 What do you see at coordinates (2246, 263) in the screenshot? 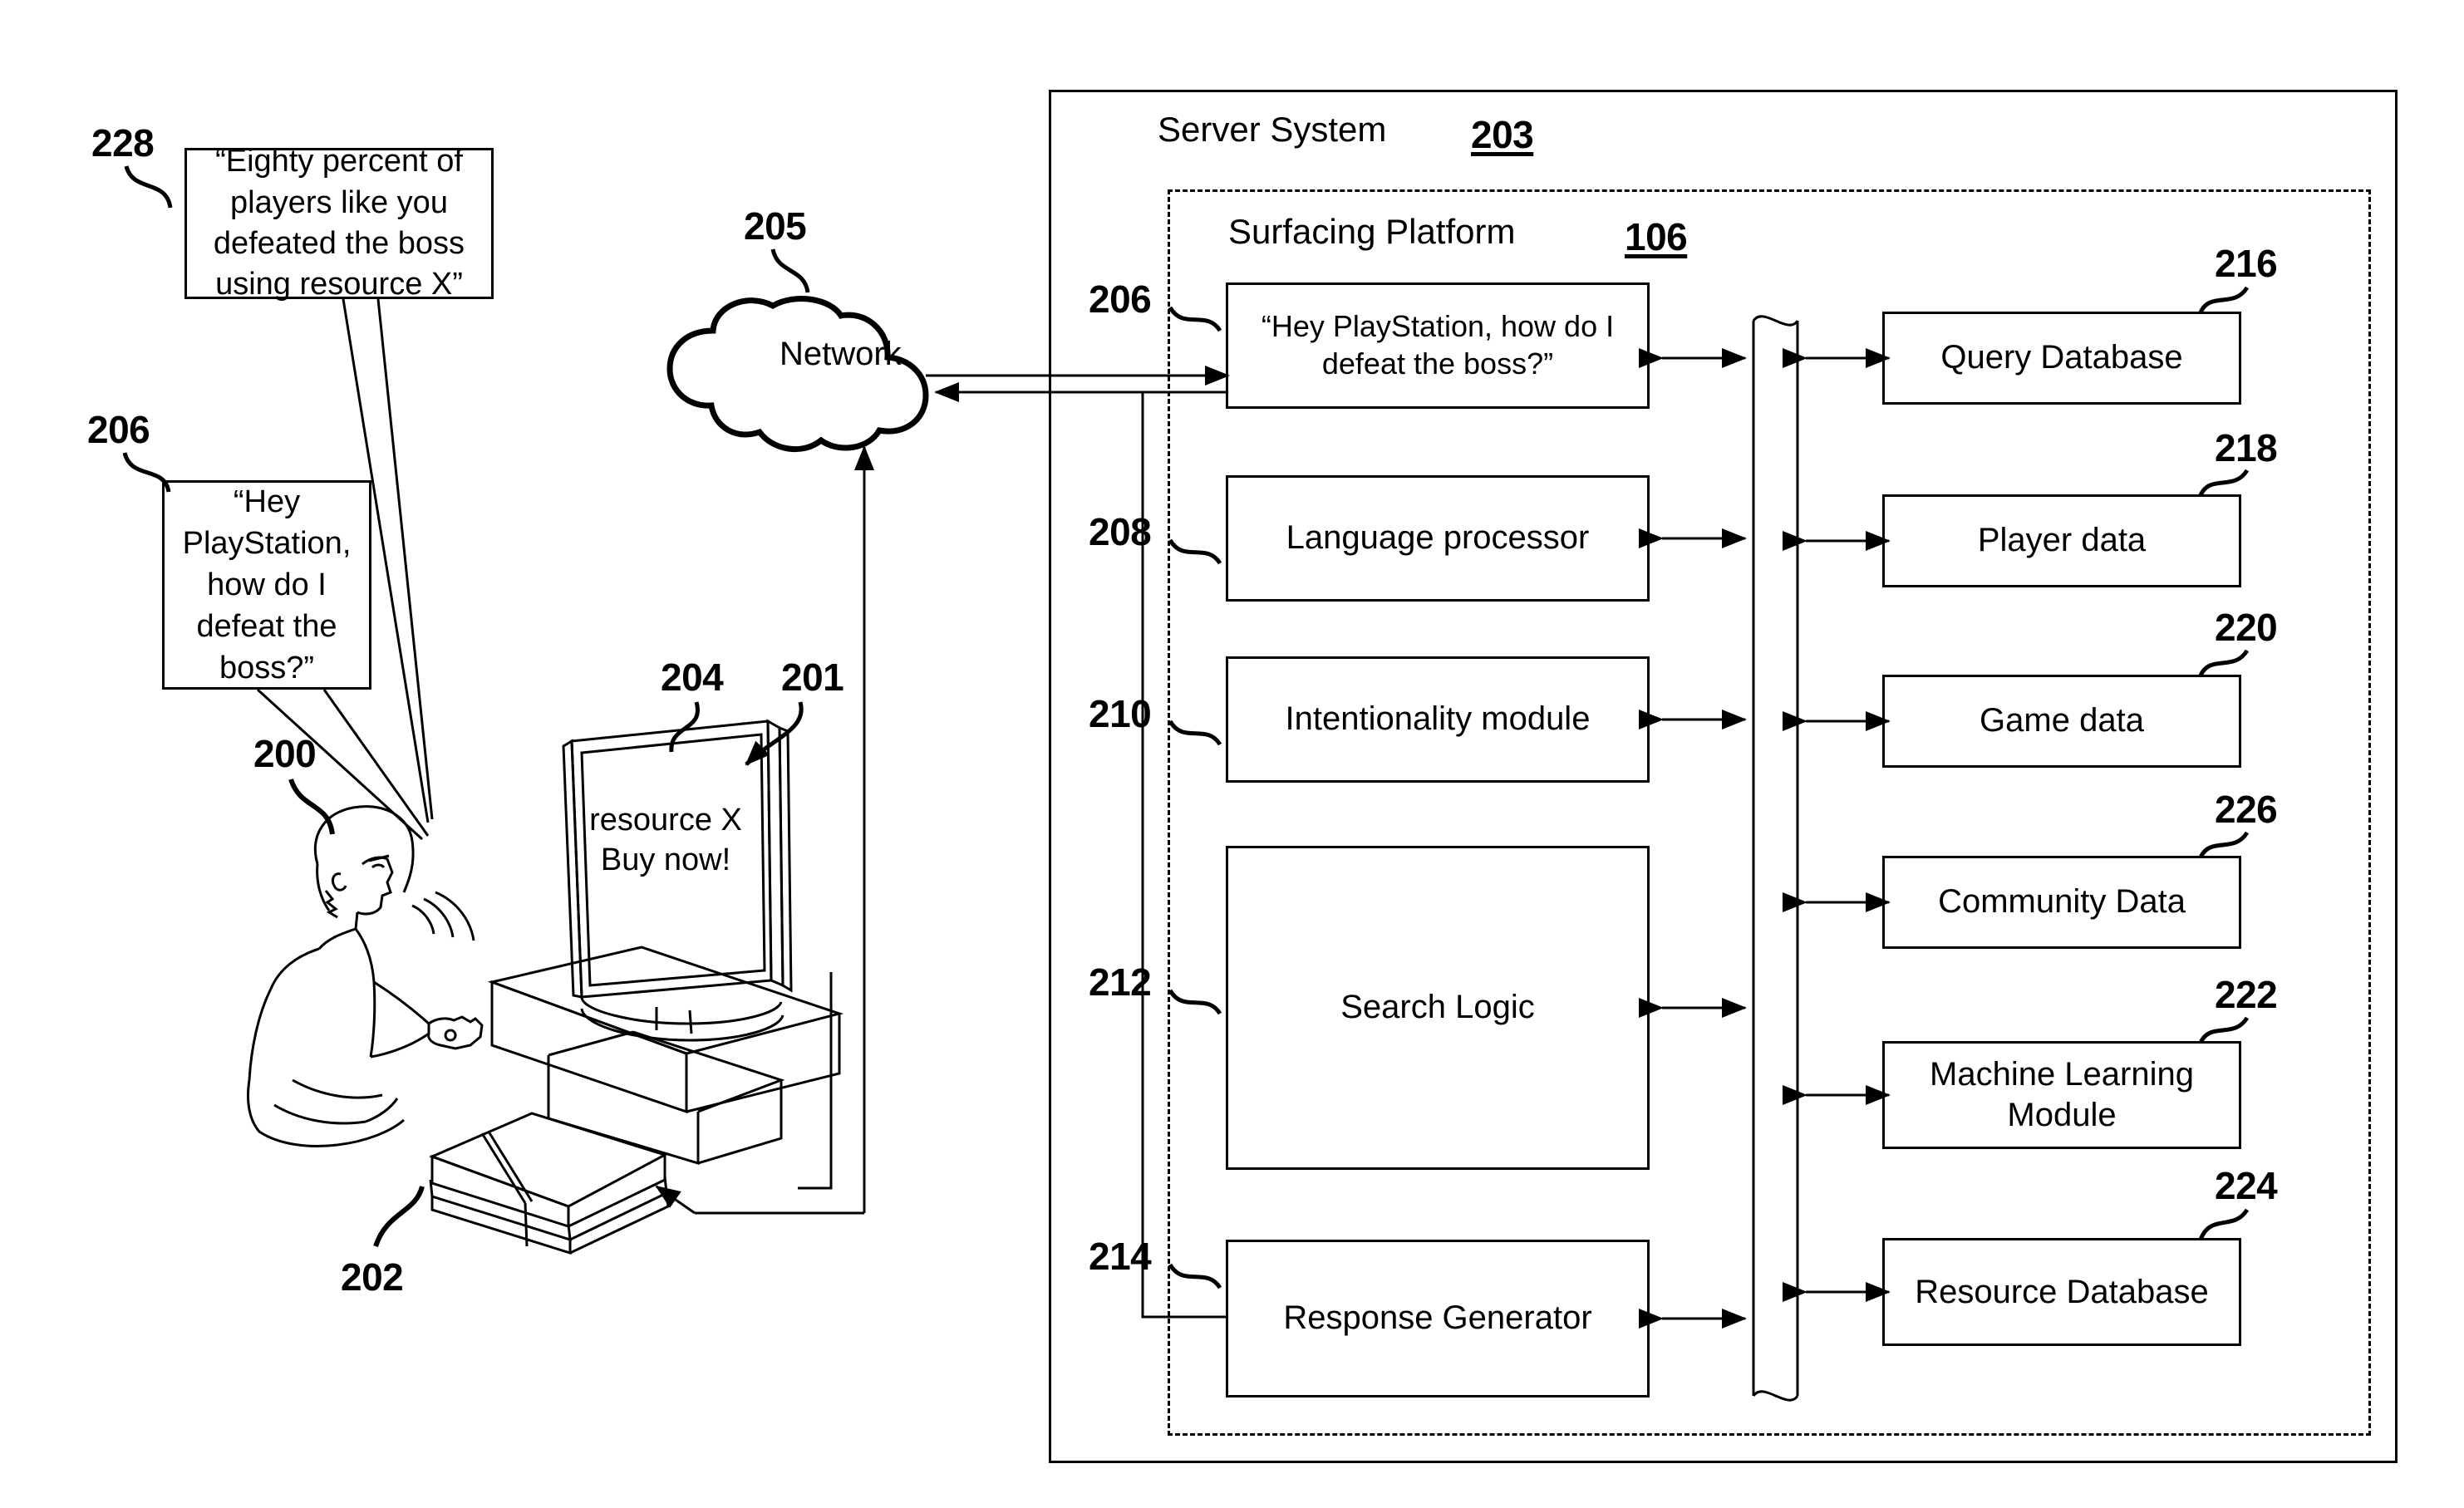
I see `ref-216: 216` at bounding box center [2246, 263].